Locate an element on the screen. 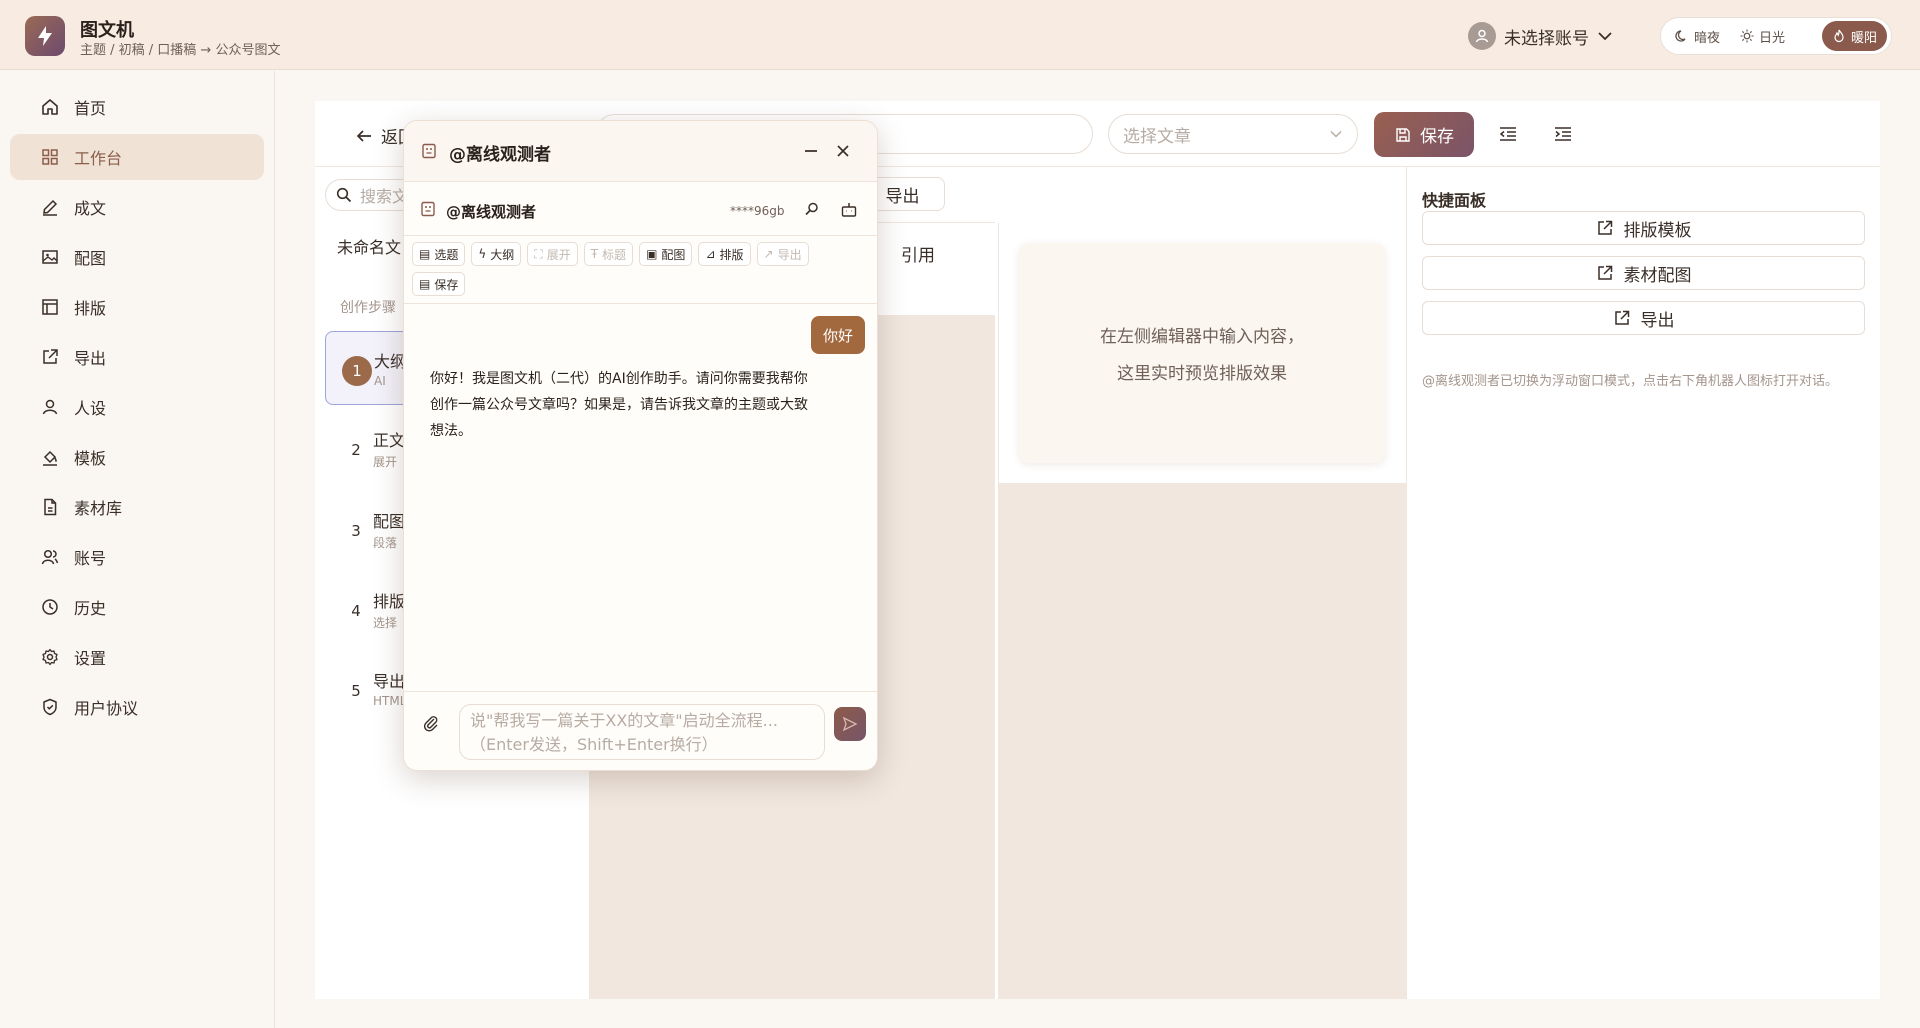 The image size is (1920, 1028). minimize-icon is located at coordinates (811, 151).